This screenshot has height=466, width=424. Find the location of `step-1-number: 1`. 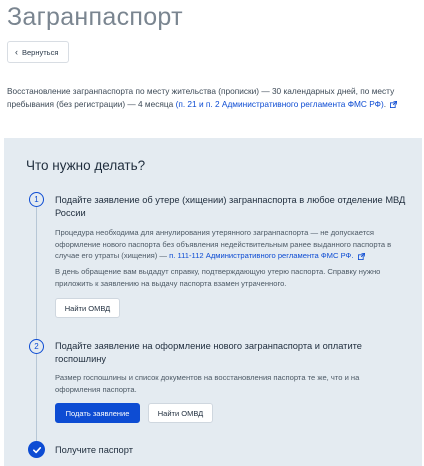

step-1-number: 1 is located at coordinates (36, 199).